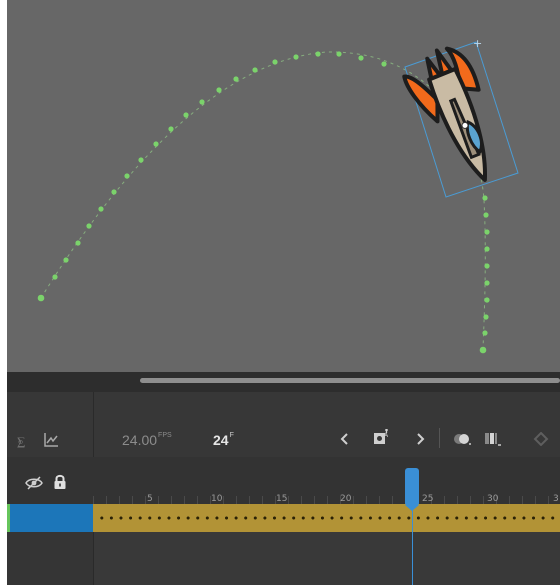 This screenshot has width=560, height=585. What do you see at coordinates (150, 499) in the screenshot?
I see `ruler-label-5: 5` at bounding box center [150, 499].